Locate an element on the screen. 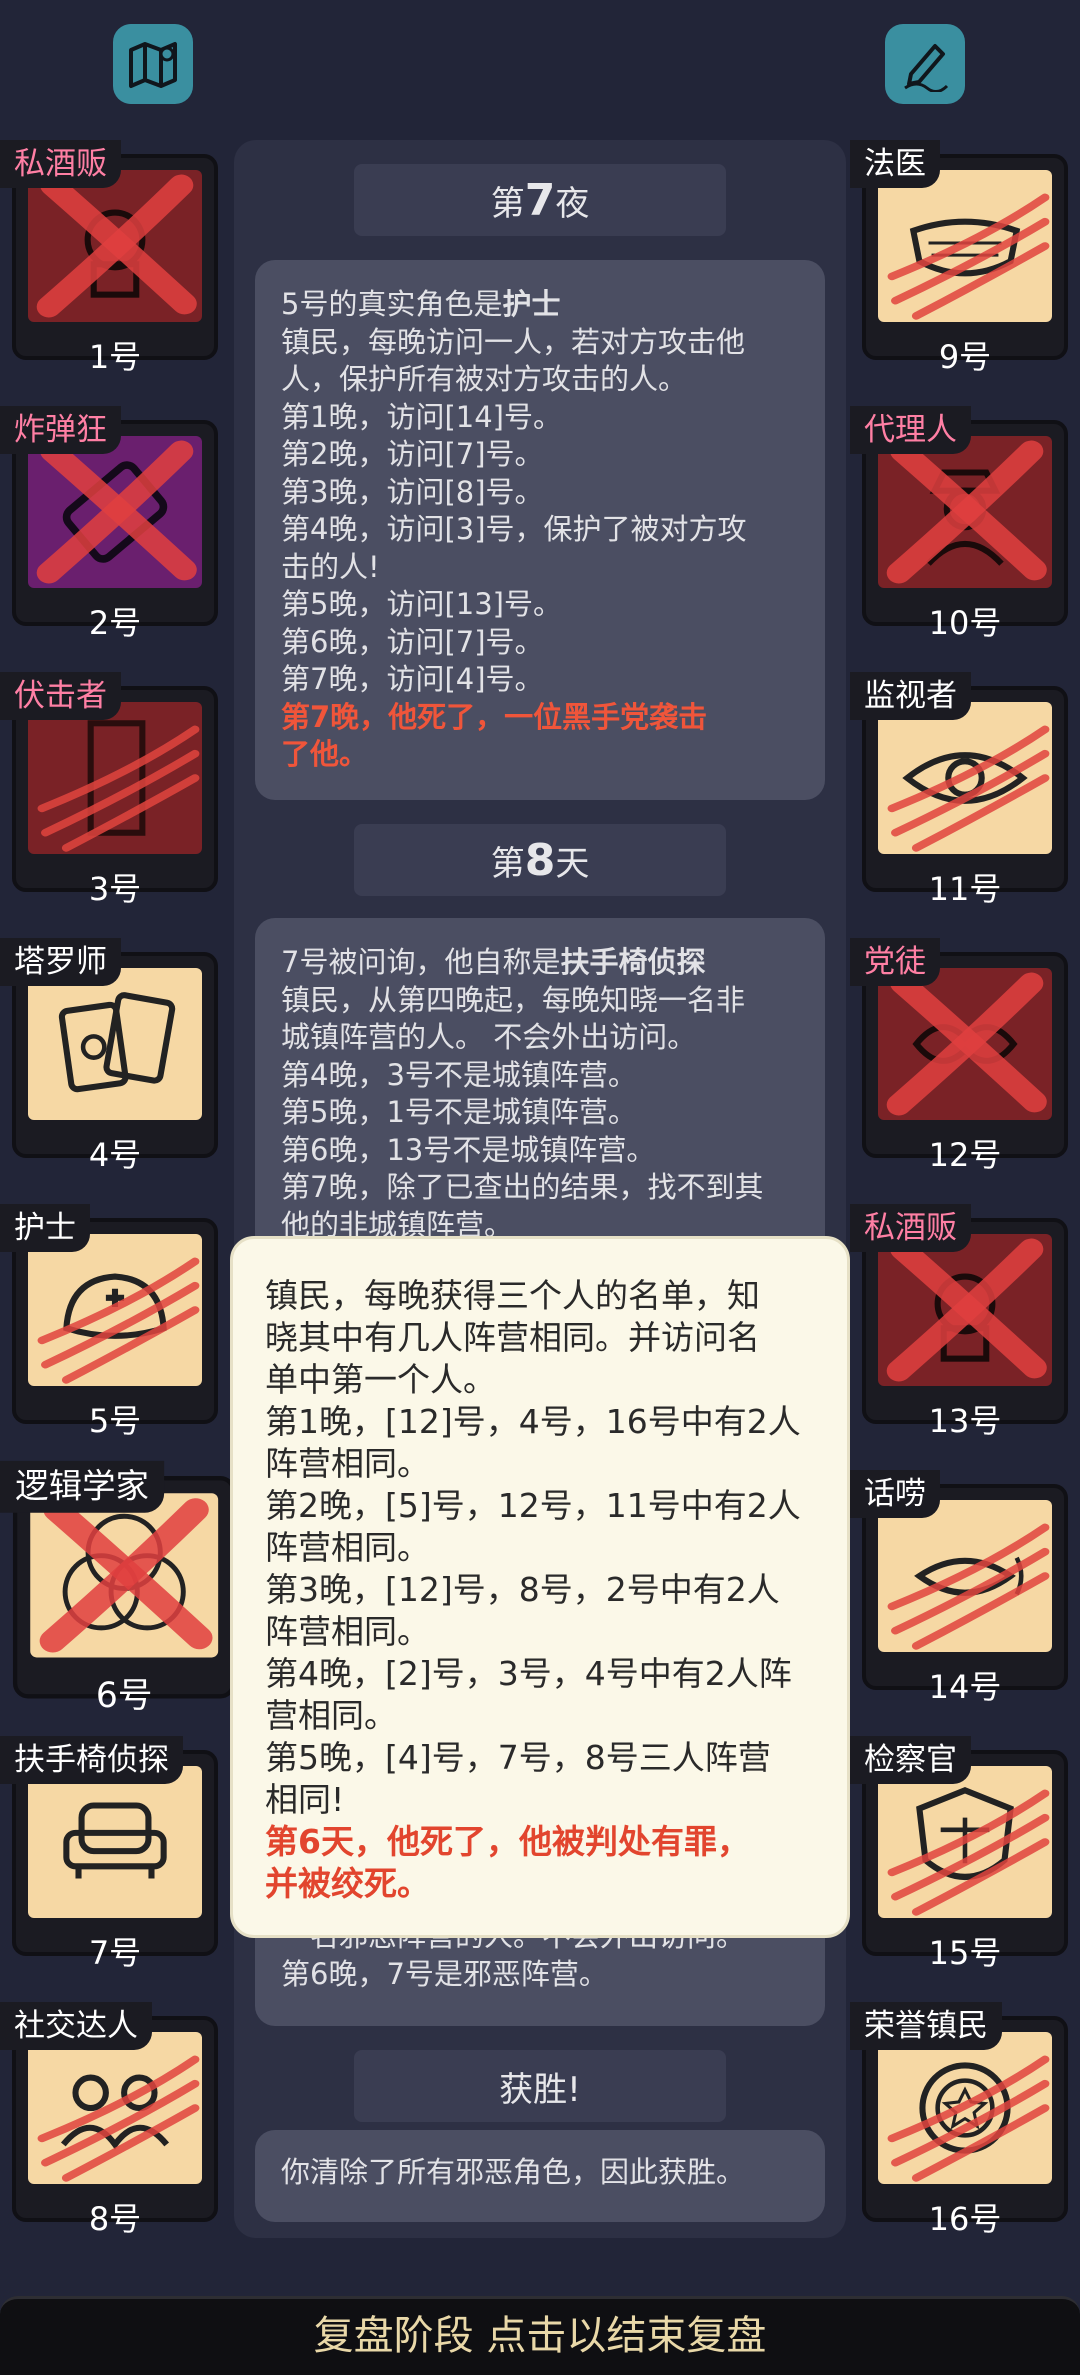  player-card: 法医 9号 is located at coordinates (959, 258).